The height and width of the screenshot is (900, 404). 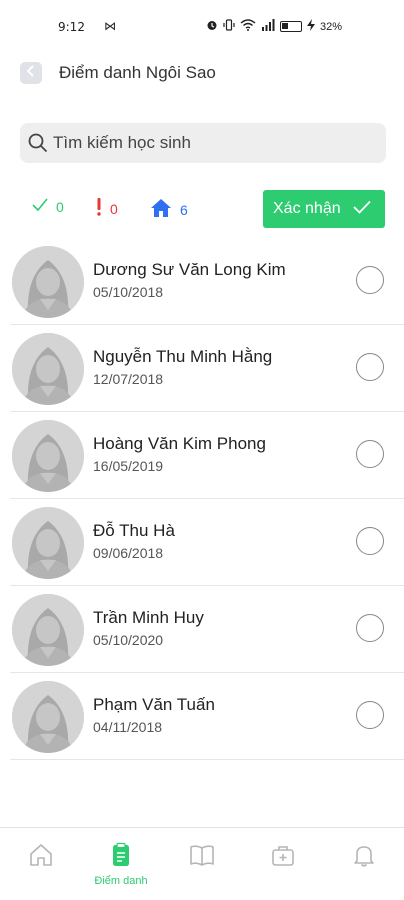 What do you see at coordinates (114, 208) in the screenshot?
I see `absent-count: 0` at bounding box center [114, 208].